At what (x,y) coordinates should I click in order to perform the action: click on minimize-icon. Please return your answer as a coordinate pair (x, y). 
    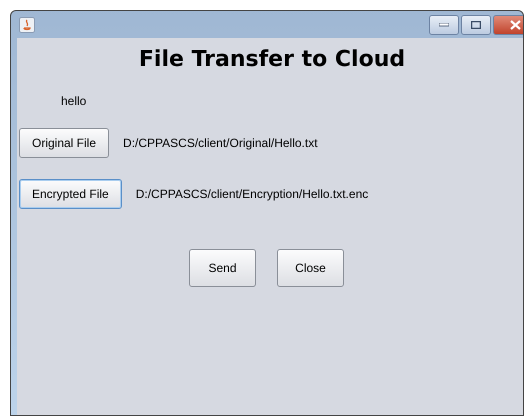
    Looking at the image, I should click on (444, 24).